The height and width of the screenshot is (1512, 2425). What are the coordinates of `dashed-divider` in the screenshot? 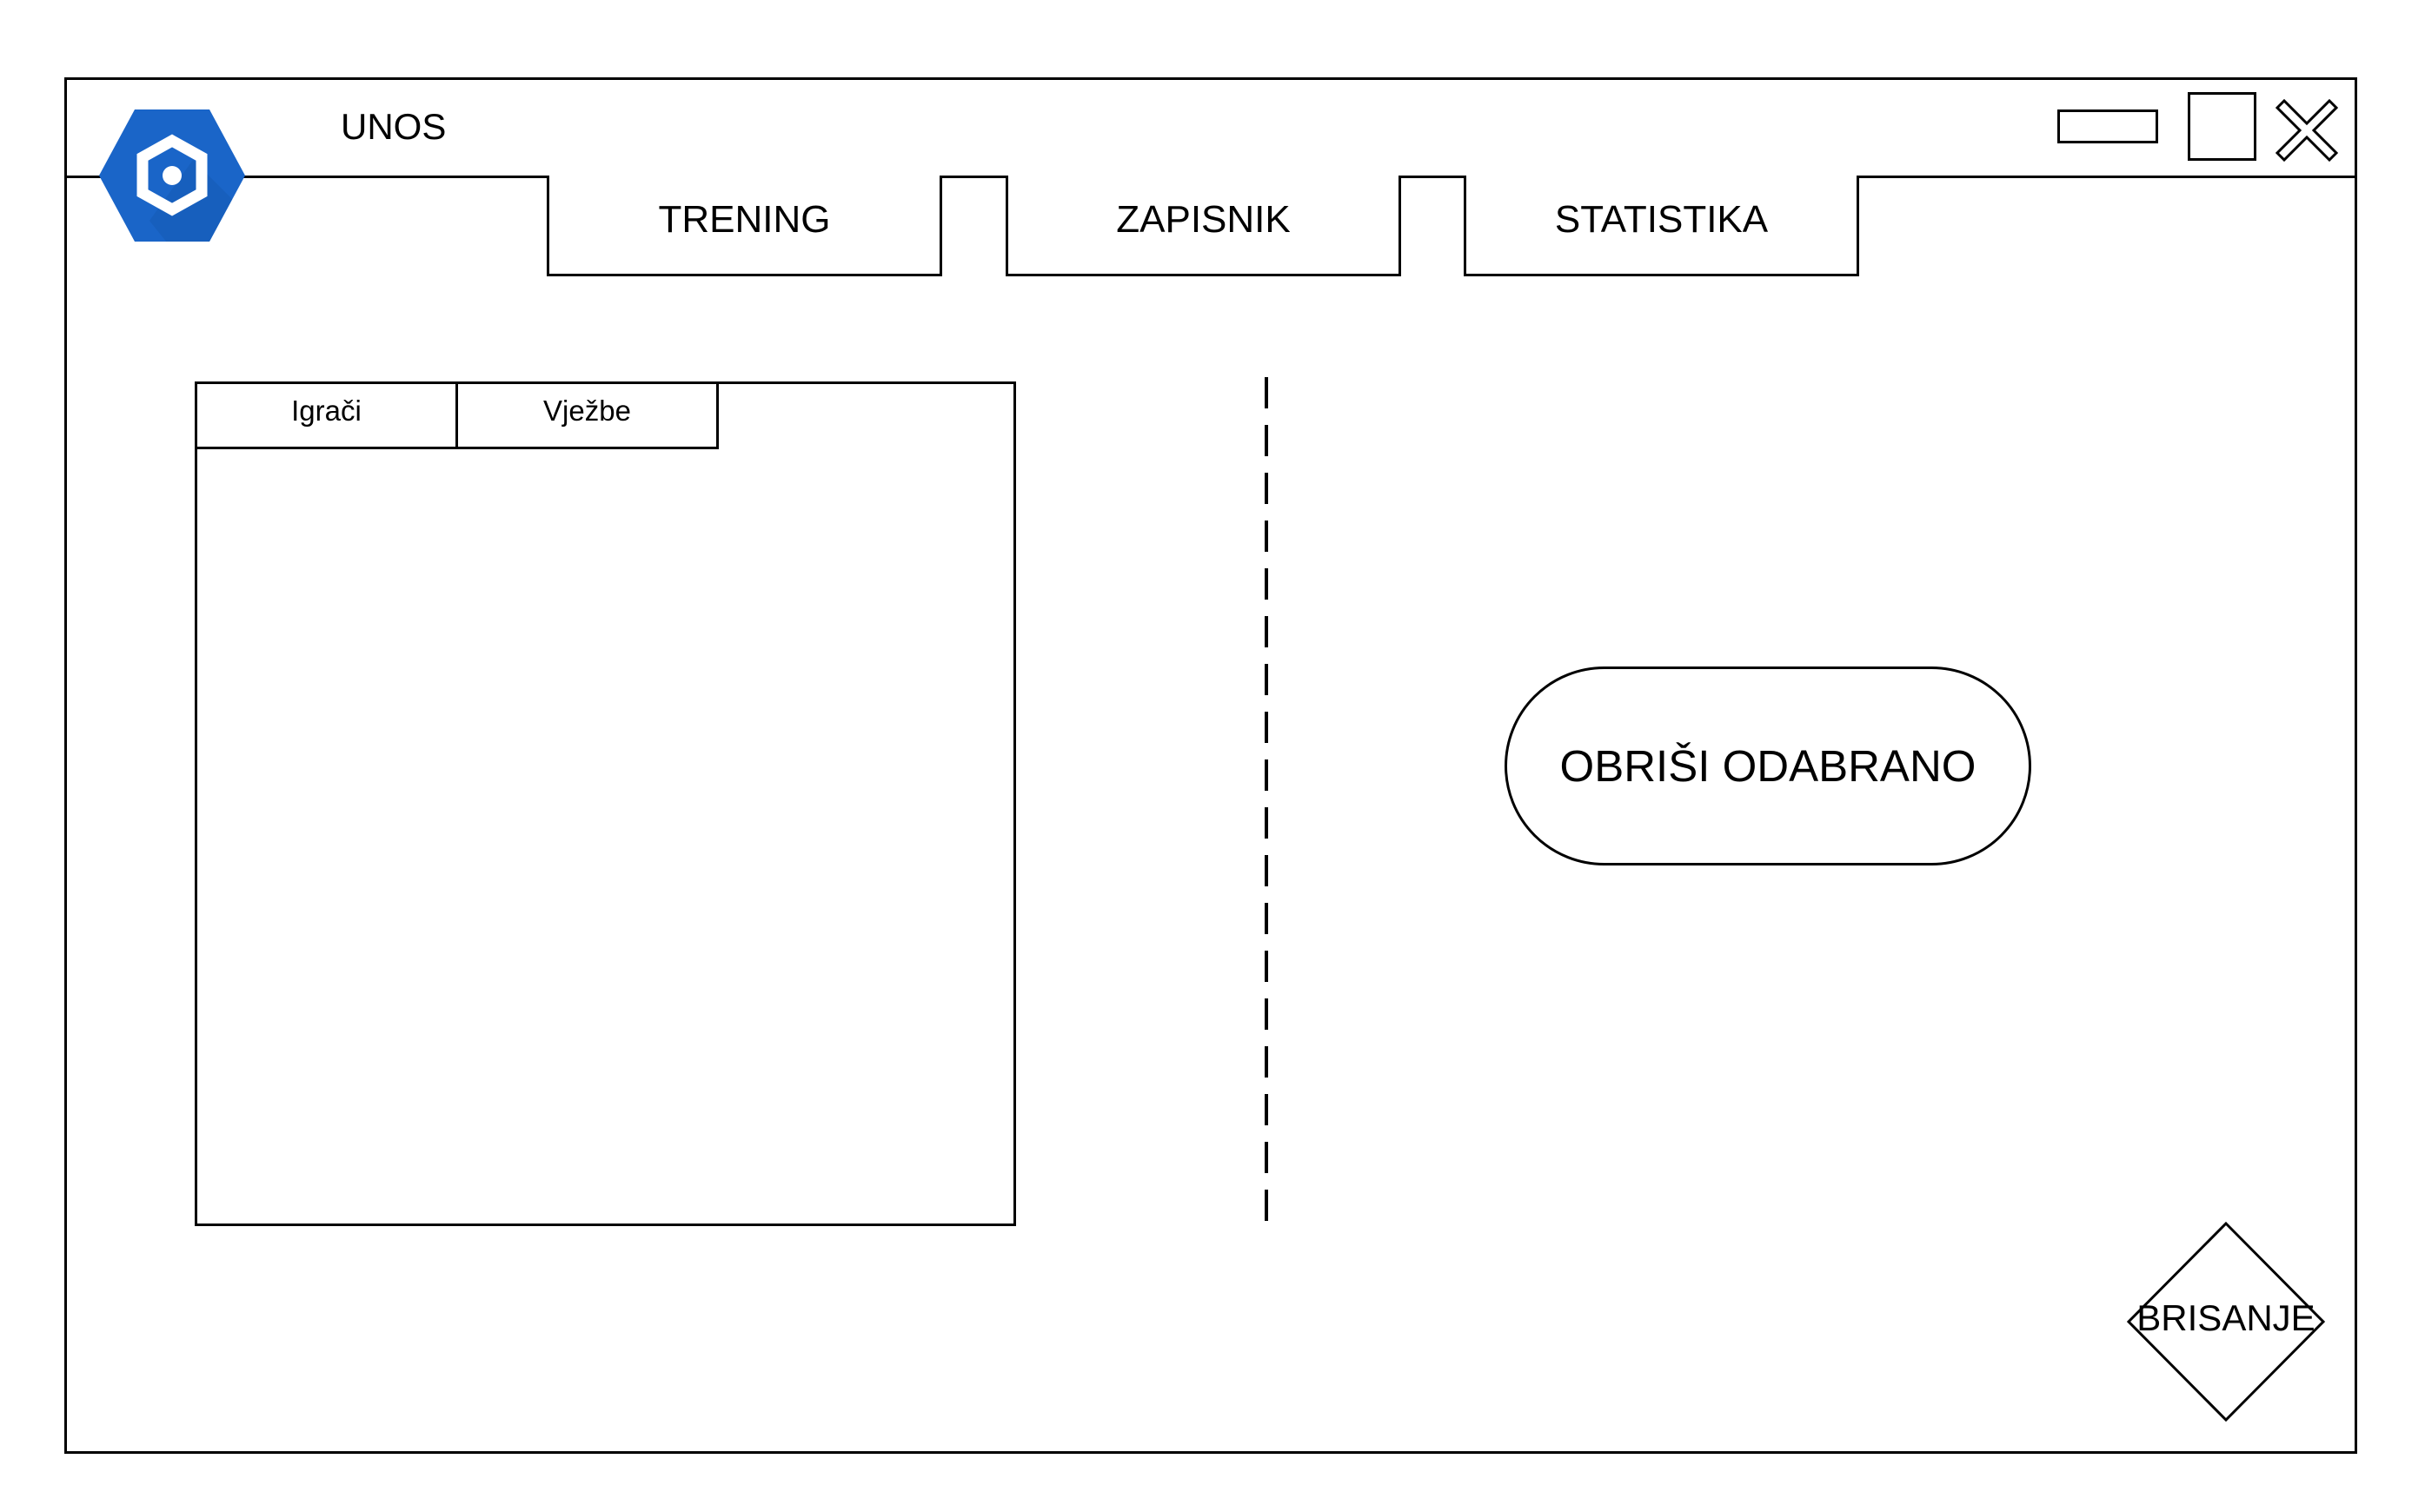 It's located at (1266, 805).